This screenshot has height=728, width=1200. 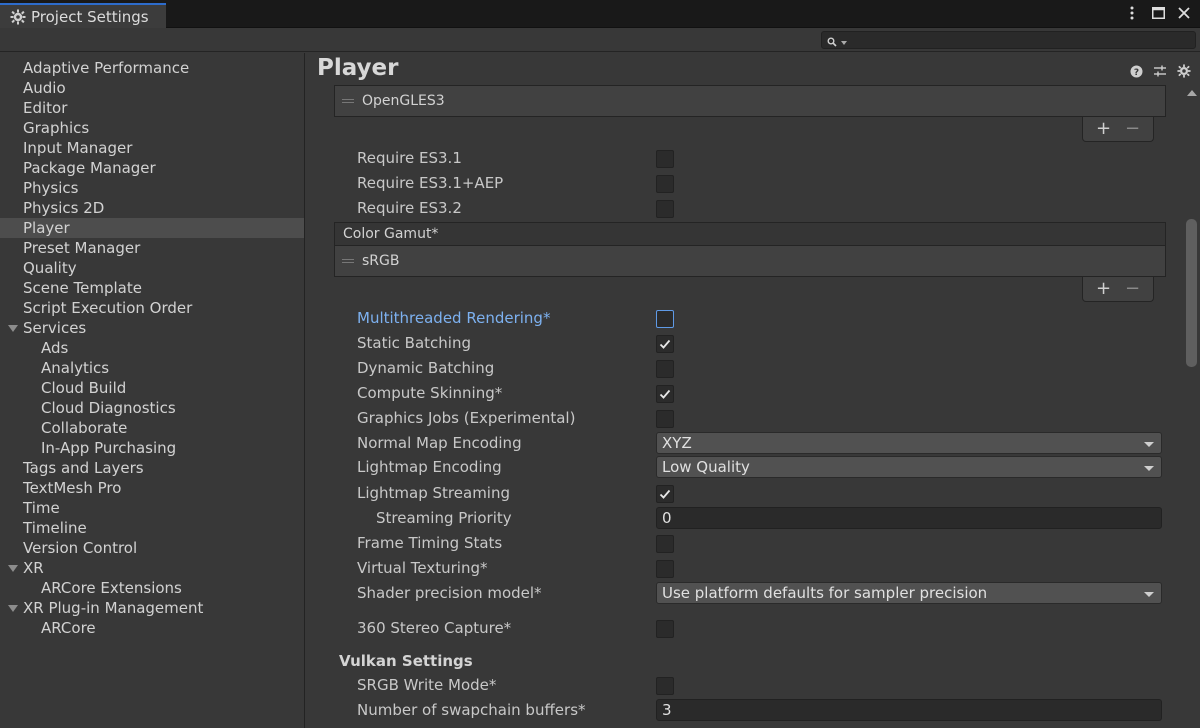 What do you see at coordinates (152, 108) in the screenshot?
I see `sidebar-item-editor: Editor` at bounding box center [152, 108].